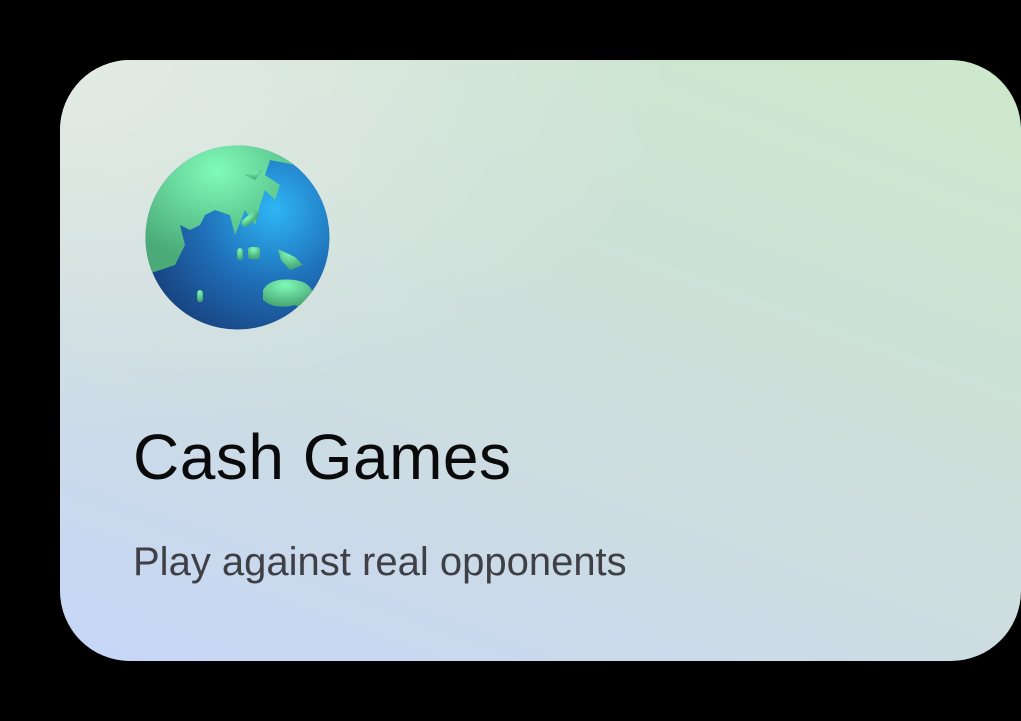 This screenshot has width=1021, height=721. I want to click on globe-asia-australia-icon, so click(237, 237).